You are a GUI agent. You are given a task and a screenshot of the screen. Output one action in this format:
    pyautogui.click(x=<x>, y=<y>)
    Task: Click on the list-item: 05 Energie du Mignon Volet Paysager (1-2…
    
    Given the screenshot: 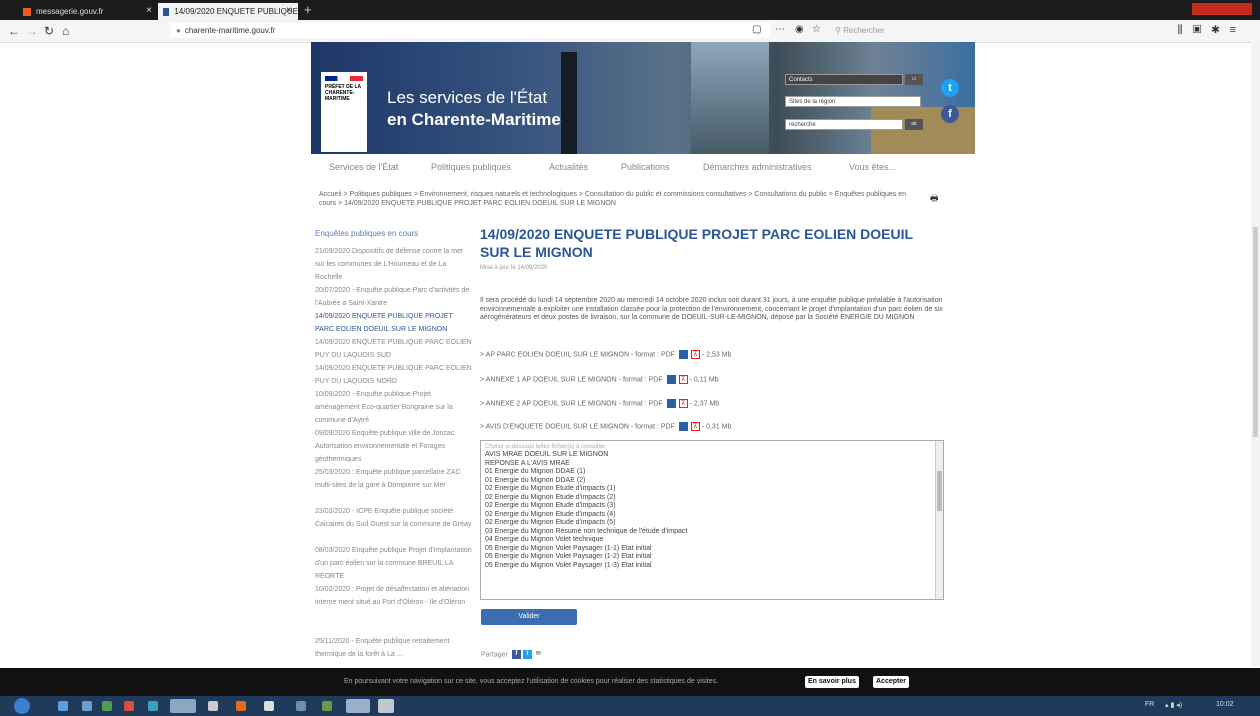 What is the action you would take?
    pyautogui.click(x=712, y=557)
    